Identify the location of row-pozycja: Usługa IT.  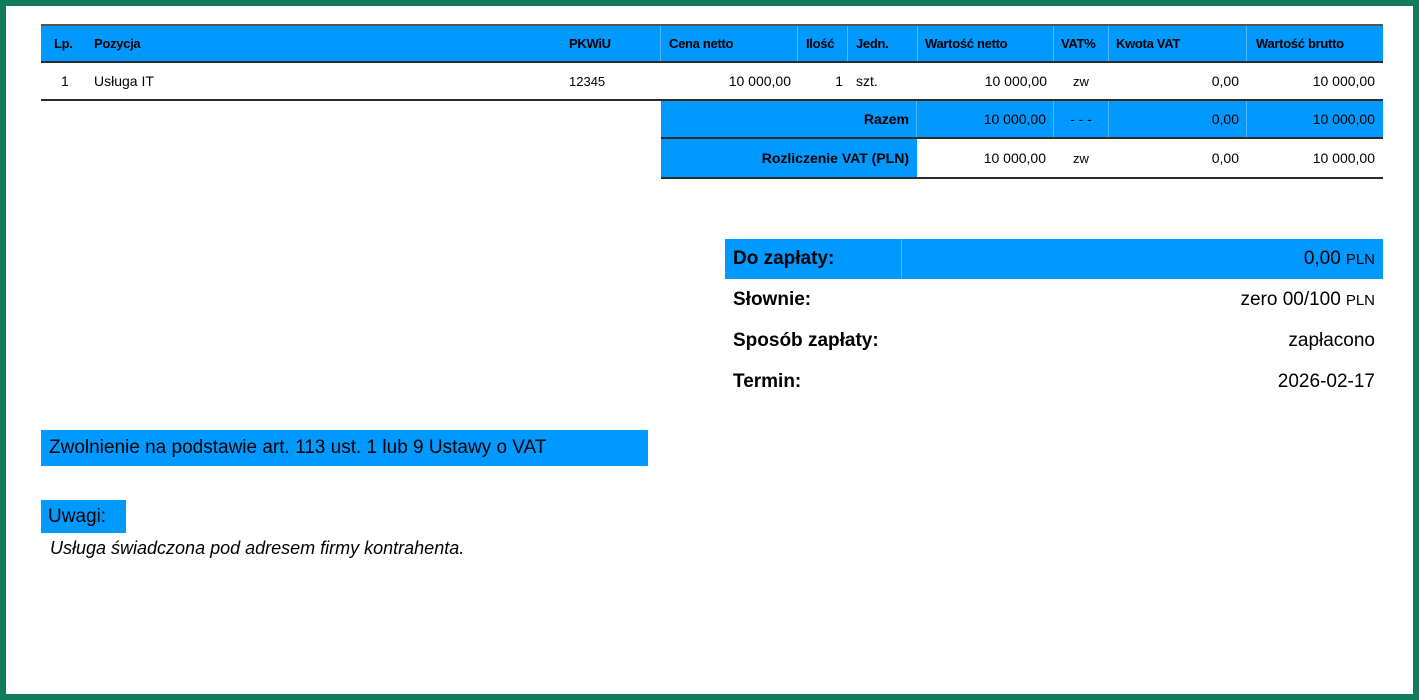
(124, 81).